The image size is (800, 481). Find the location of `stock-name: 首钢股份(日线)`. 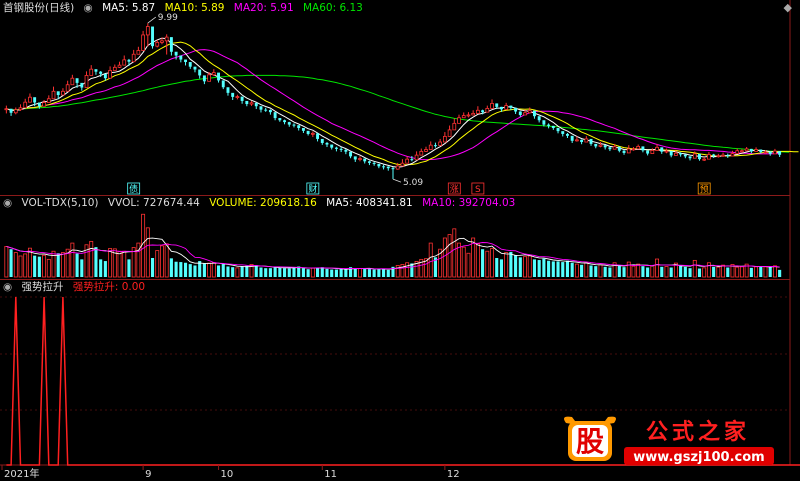

stock-name: 首钢股份(日线) is located at coordinates (38, 8).